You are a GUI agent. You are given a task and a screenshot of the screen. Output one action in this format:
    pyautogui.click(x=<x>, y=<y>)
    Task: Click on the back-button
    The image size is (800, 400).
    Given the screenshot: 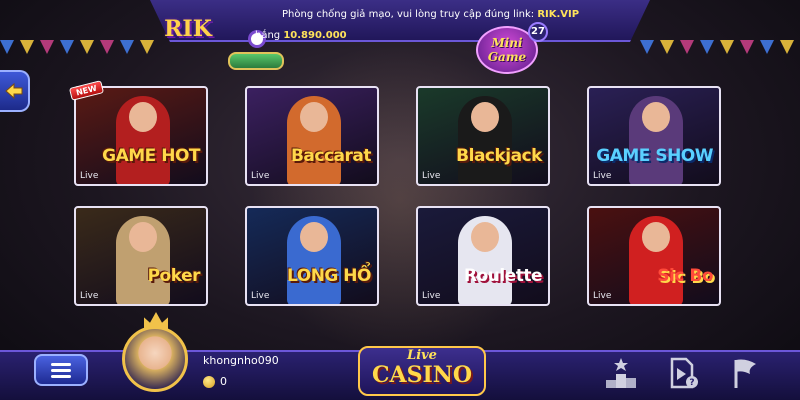 What is the action you would take?
    pyautogui.click(x=15, y=91)
    